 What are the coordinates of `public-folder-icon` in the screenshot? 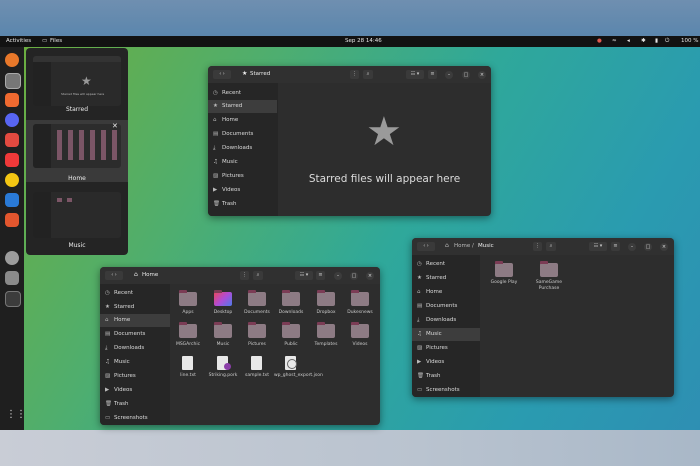 It's located at (291, 330).